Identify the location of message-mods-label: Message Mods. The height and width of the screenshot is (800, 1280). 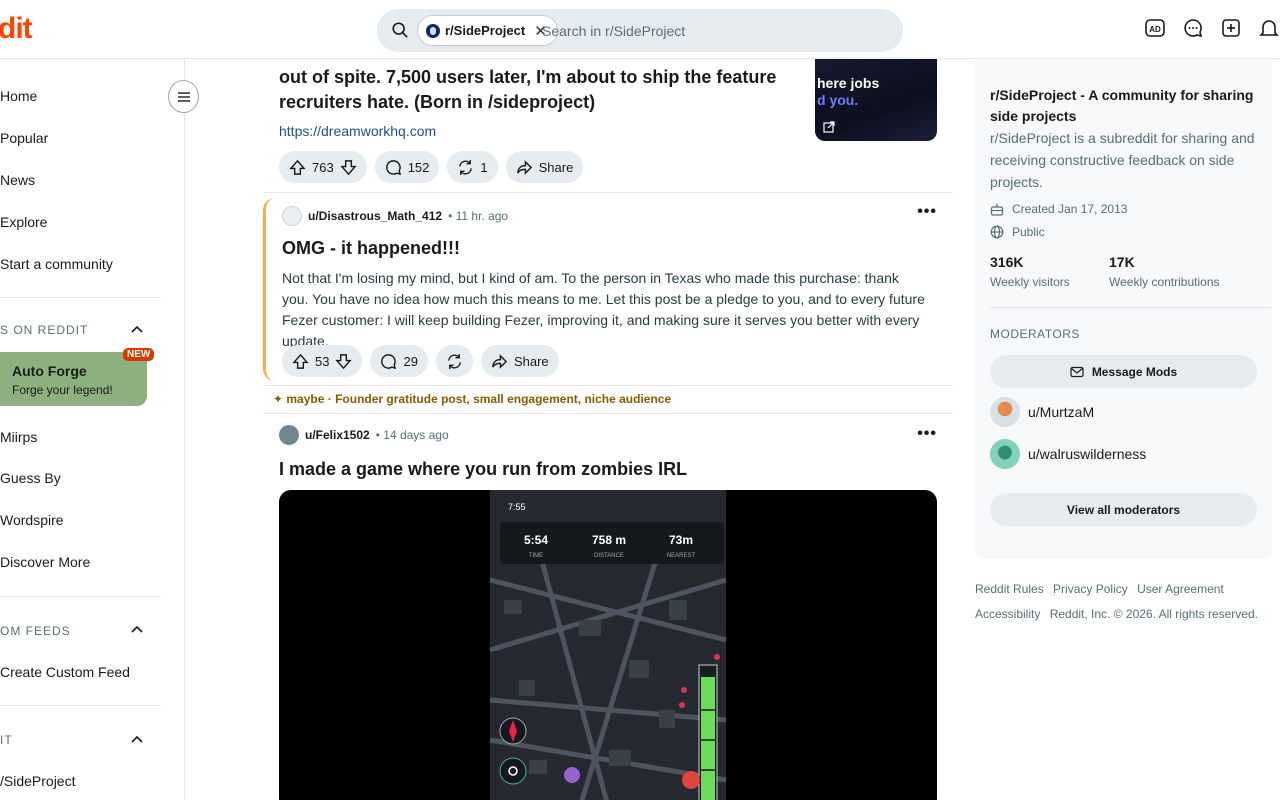
(1134, 371).